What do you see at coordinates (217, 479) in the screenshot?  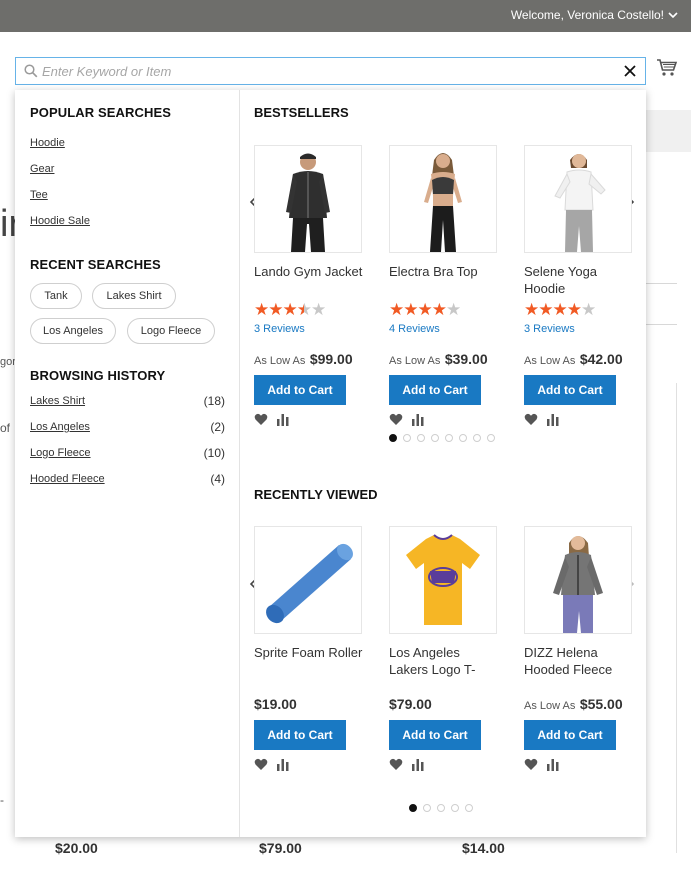 I see `history-count: (4)` at bounding box center [217, 479].